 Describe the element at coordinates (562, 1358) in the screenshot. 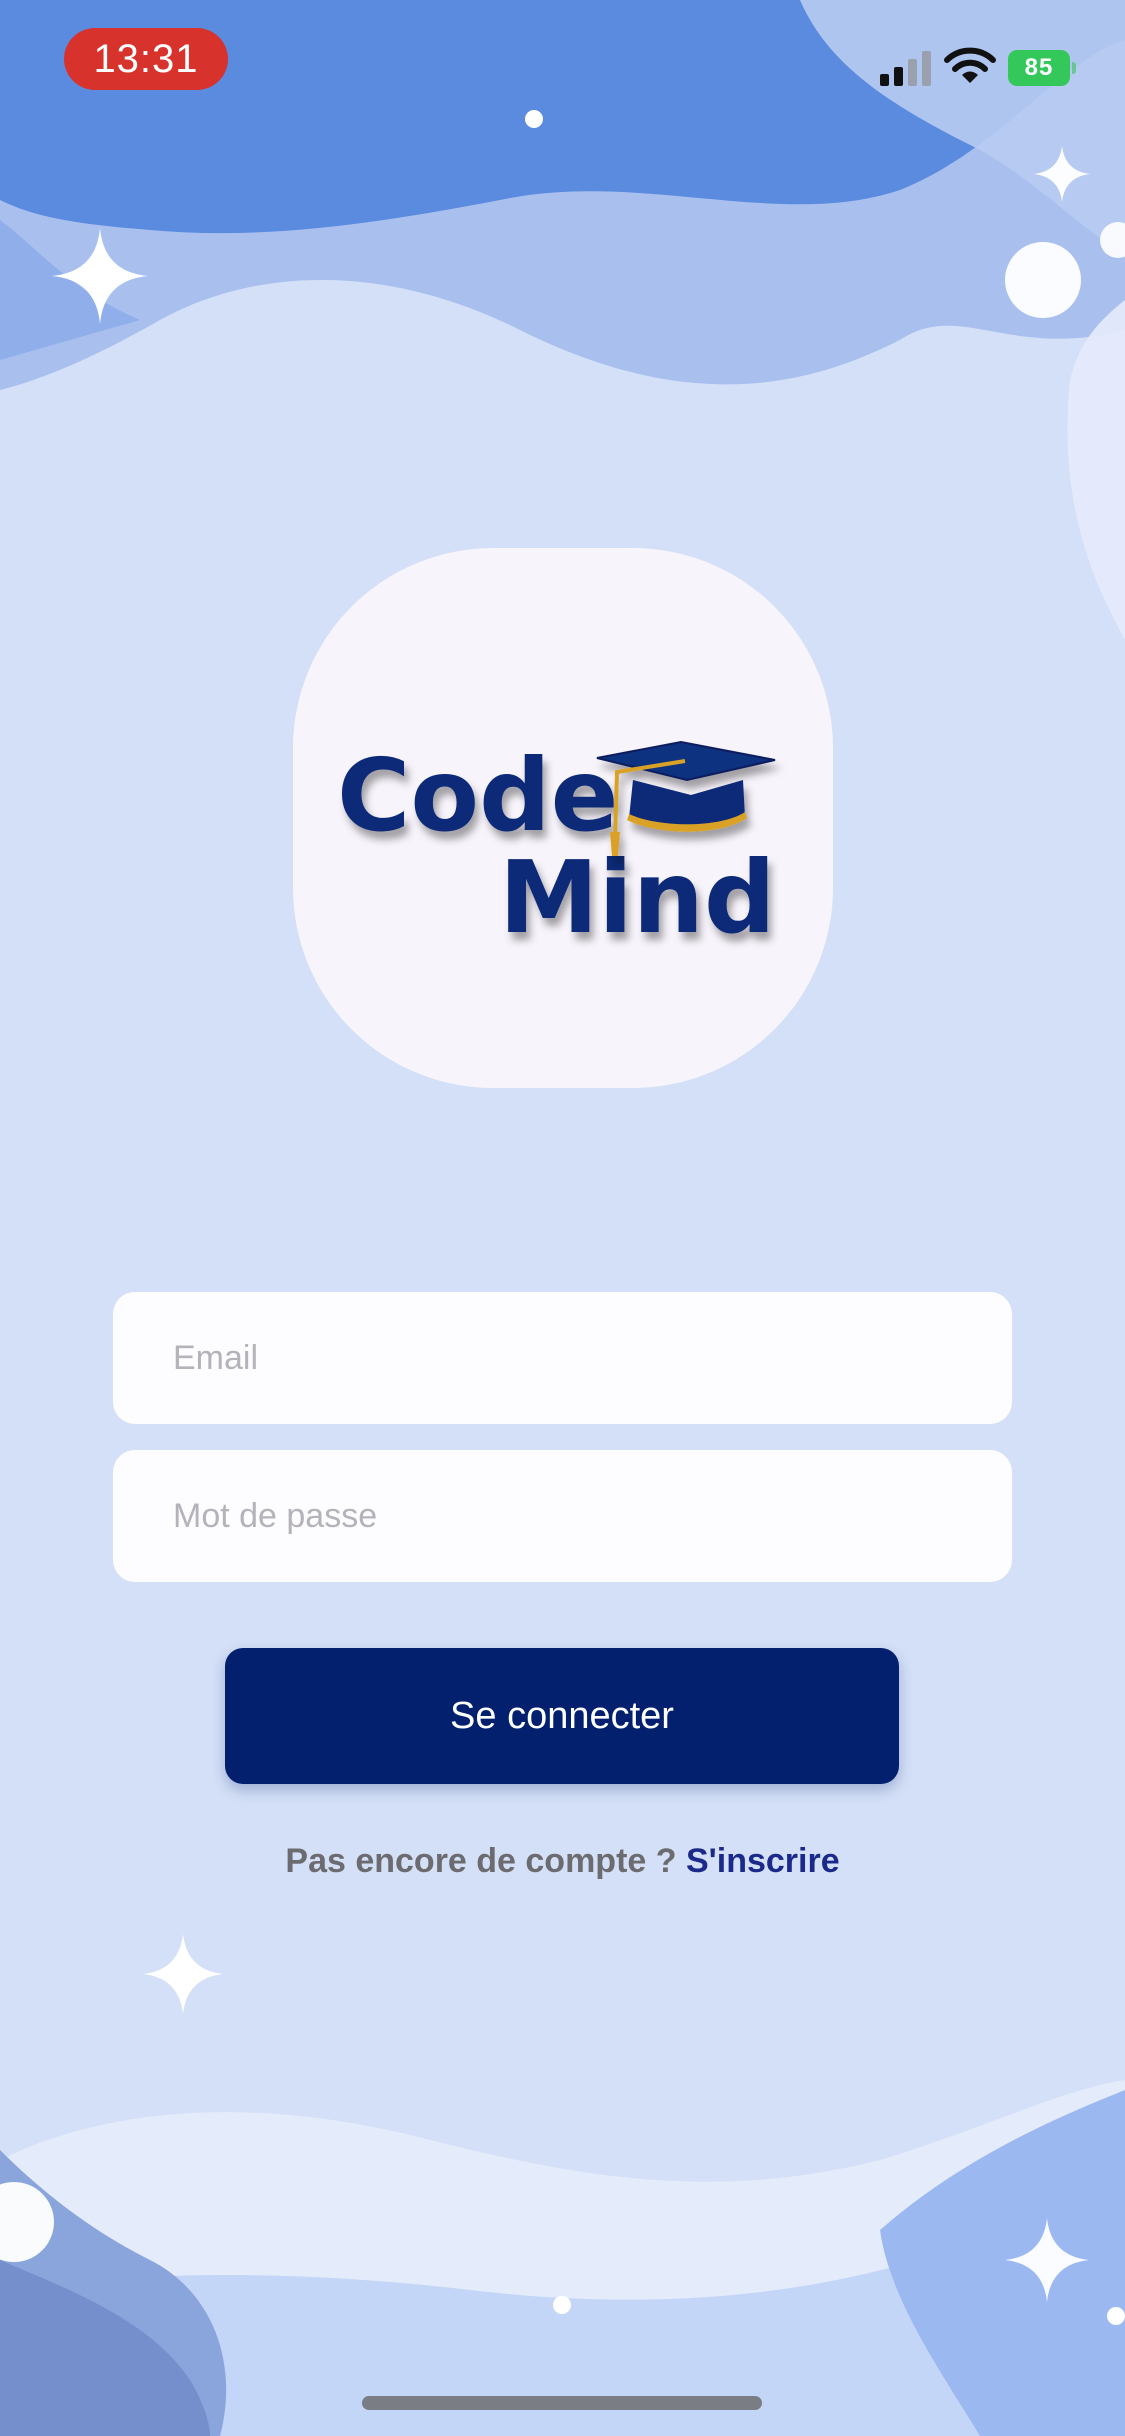

I see `email-field` at that location.